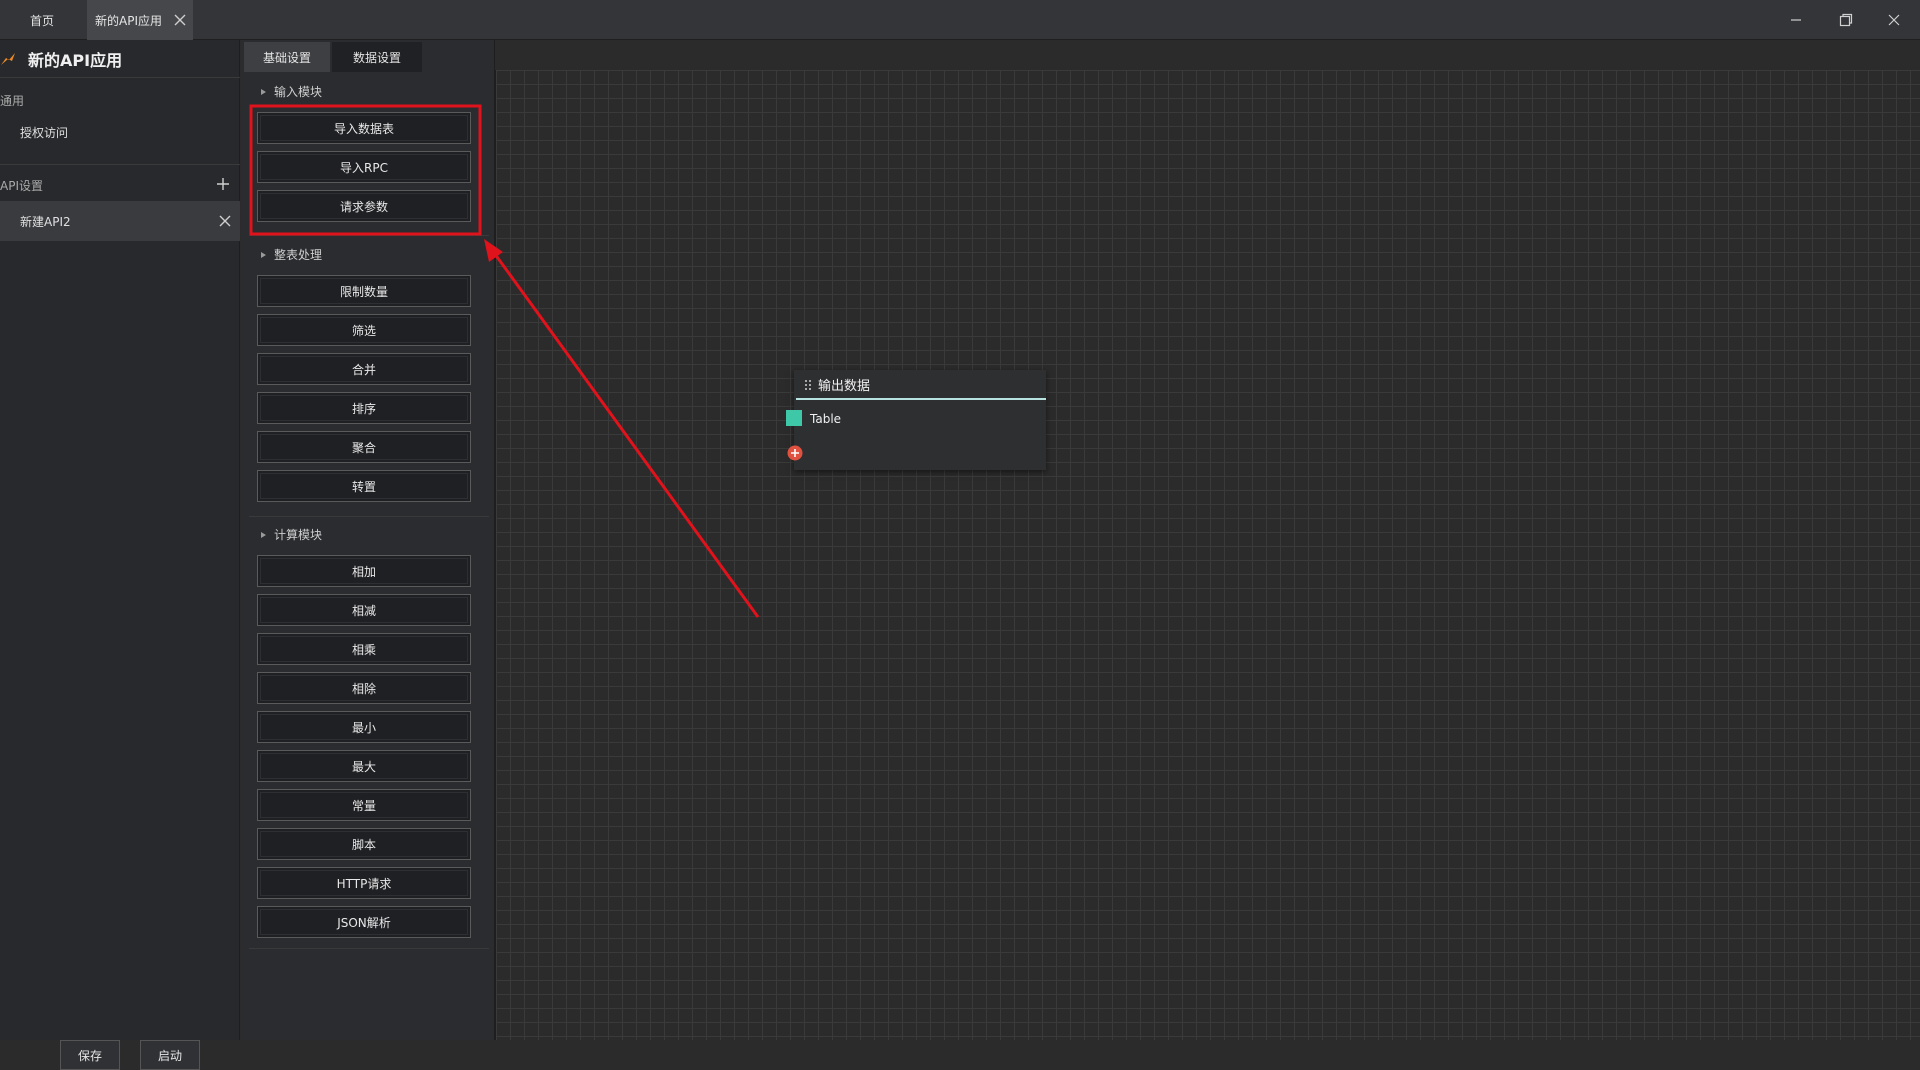  I want to click on restore-button, so click(1846, 20).